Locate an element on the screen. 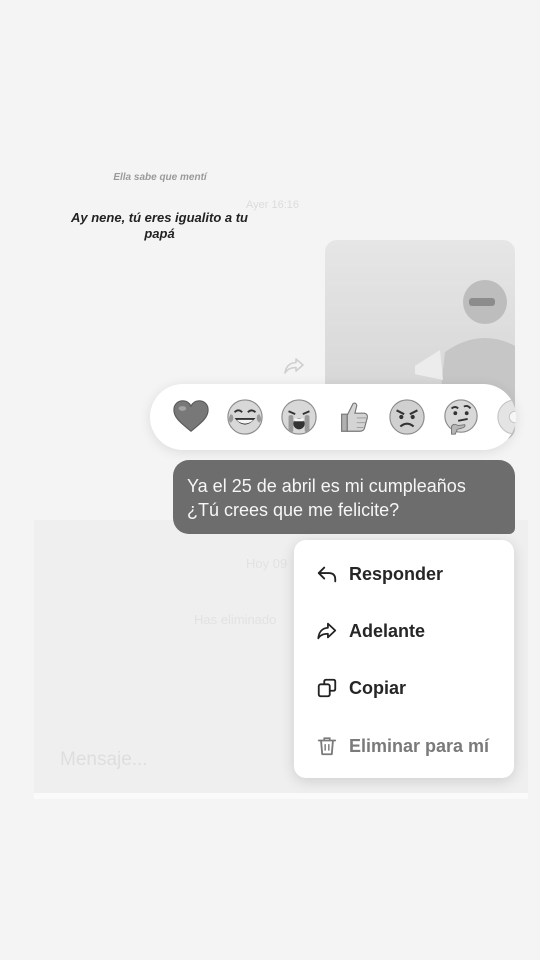  forward-icon is located at coordinates (327, 631).